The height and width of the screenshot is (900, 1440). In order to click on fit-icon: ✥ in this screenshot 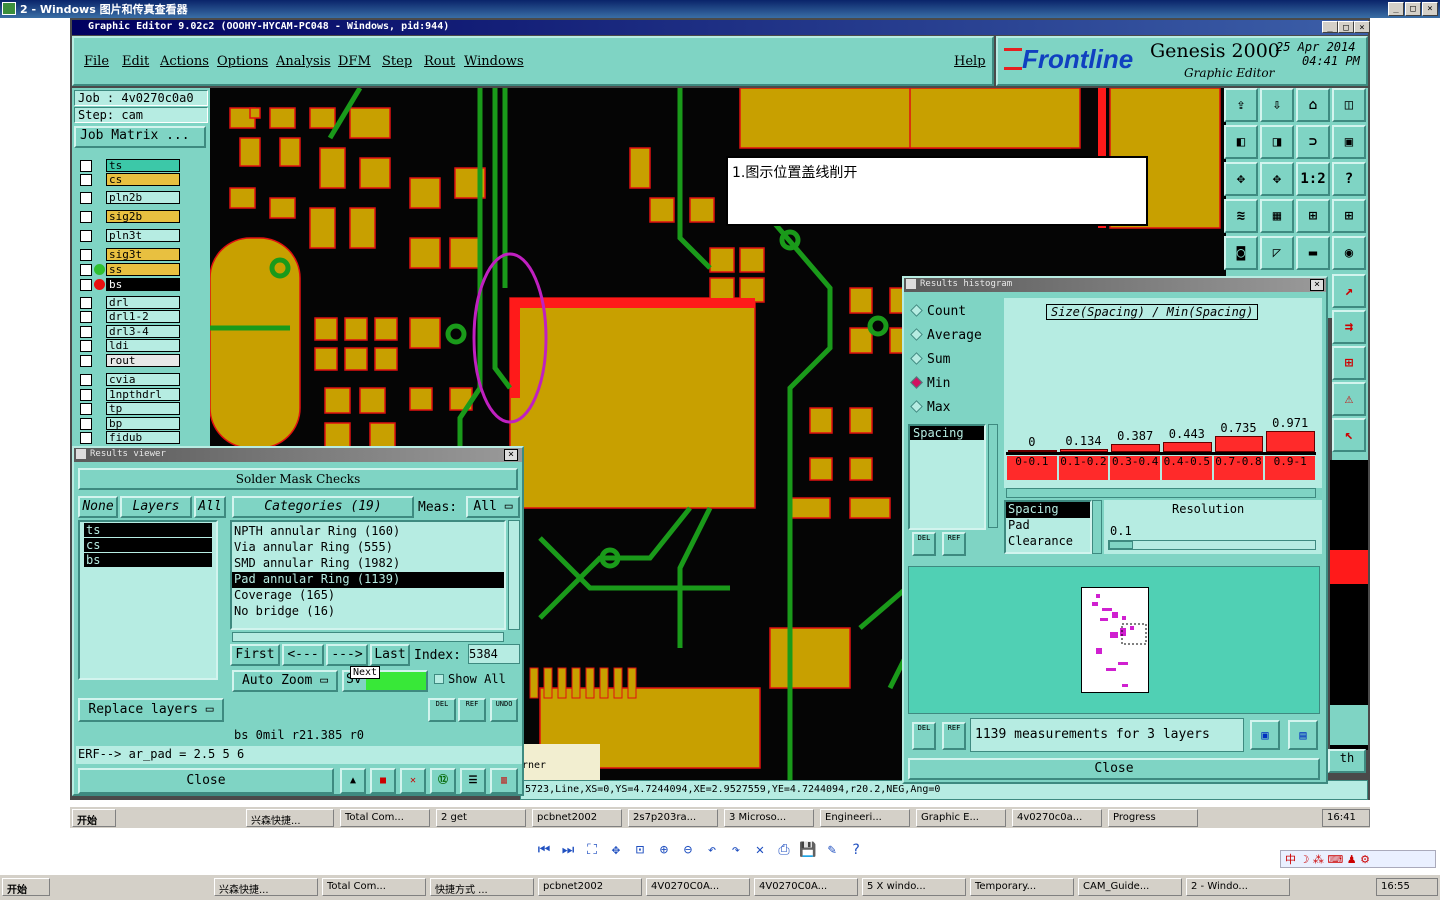, I will do `click(1241, 179)`.